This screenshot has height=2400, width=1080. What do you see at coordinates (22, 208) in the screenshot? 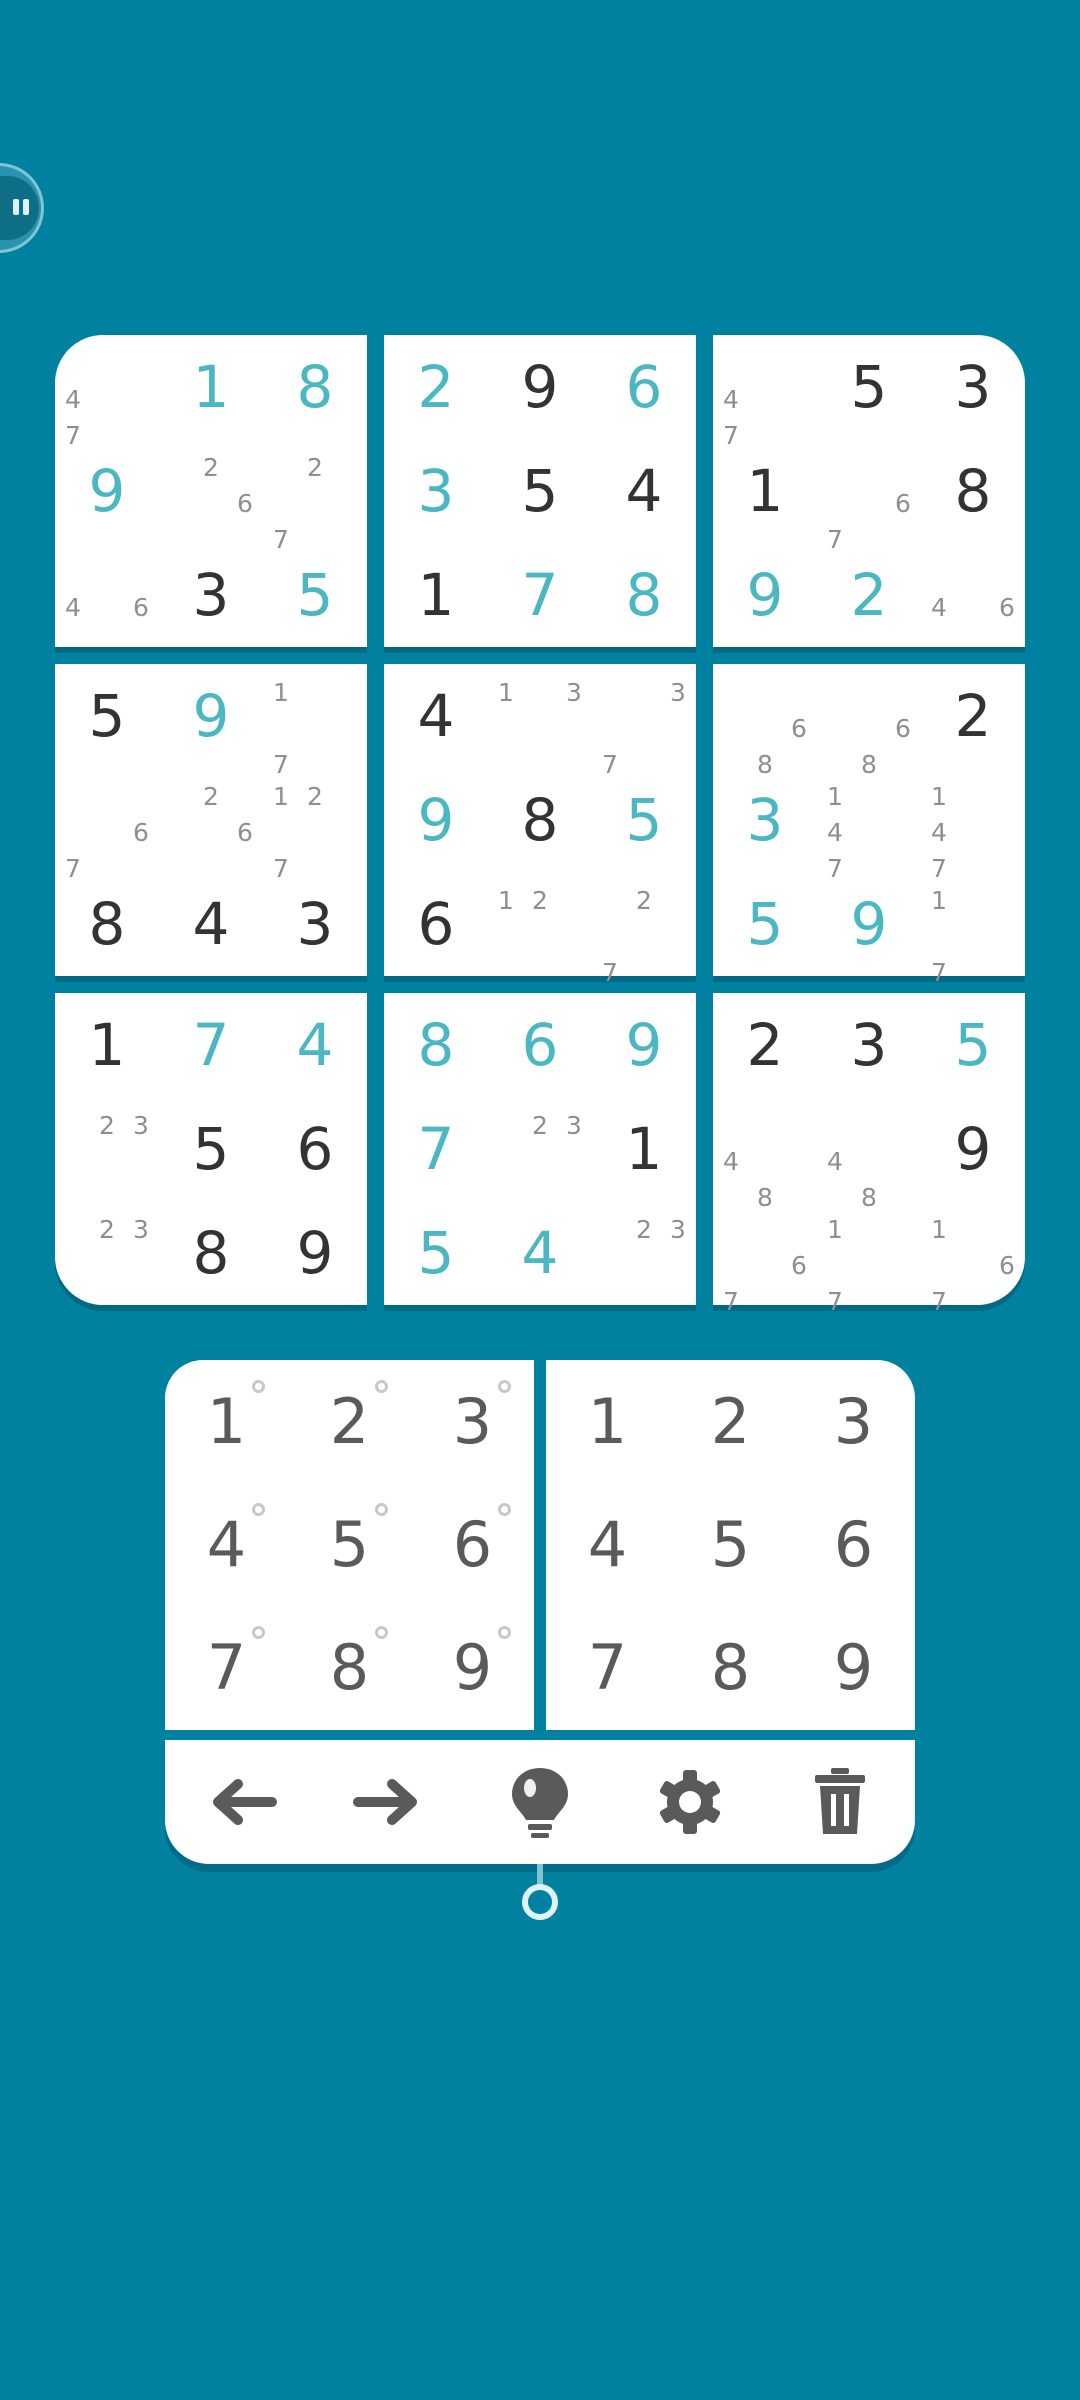
I see `pause-button` at bounding box center [22, 208].